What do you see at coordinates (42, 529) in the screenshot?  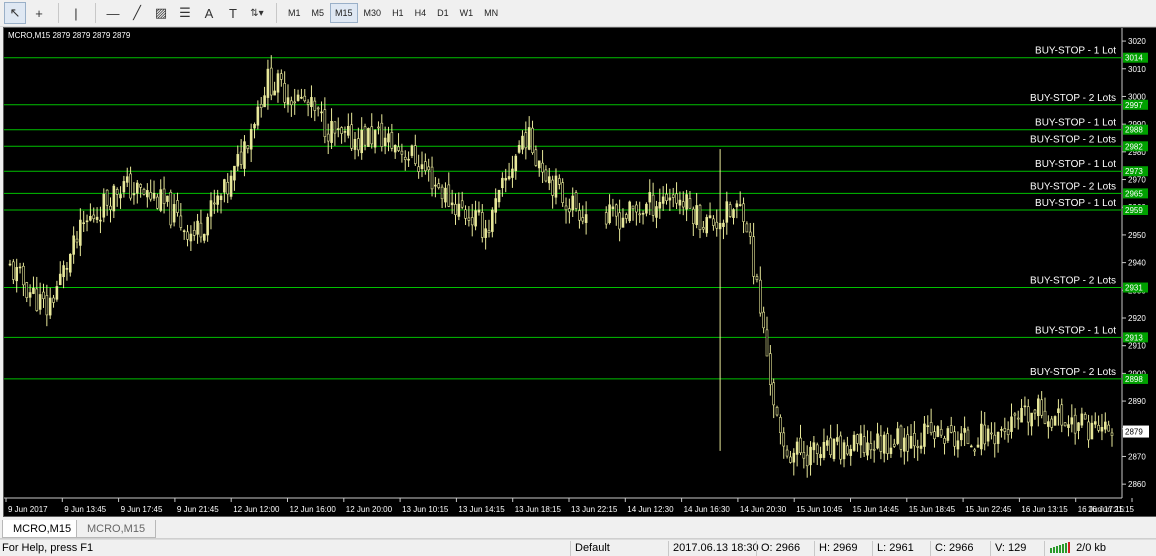 I see `tab-mcro-m15: MCRO,M15` at bounding box center [42, 529].